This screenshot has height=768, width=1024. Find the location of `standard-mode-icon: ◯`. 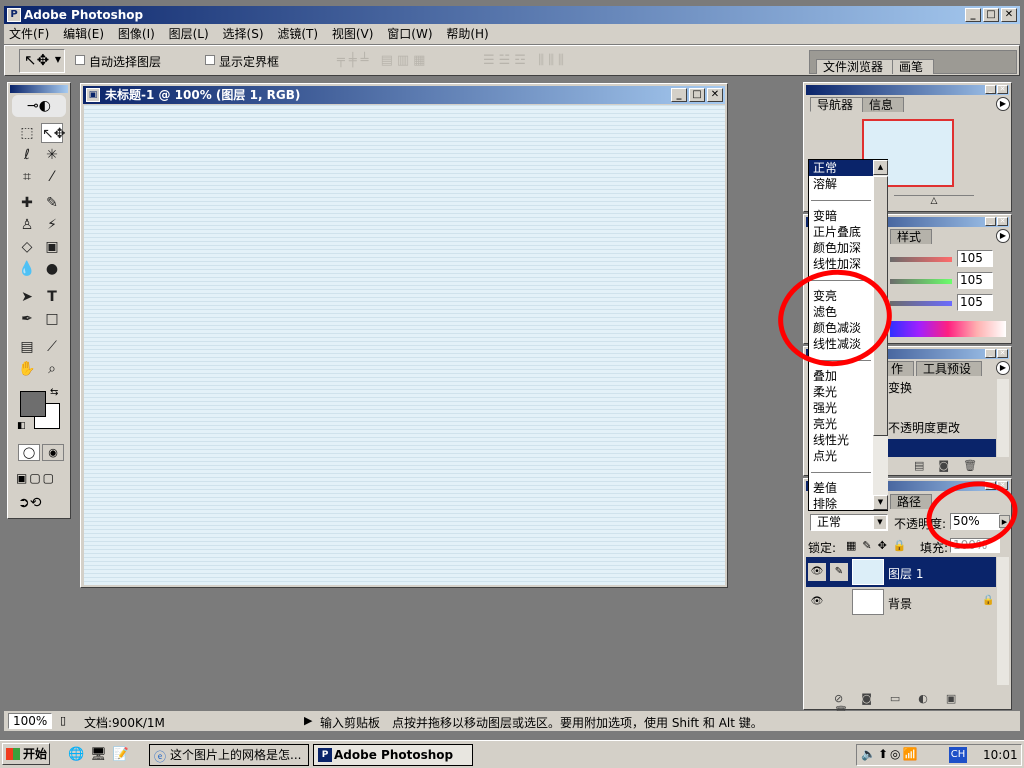

standard-mode-icon: ◯ is located at coordinates (29, 452).